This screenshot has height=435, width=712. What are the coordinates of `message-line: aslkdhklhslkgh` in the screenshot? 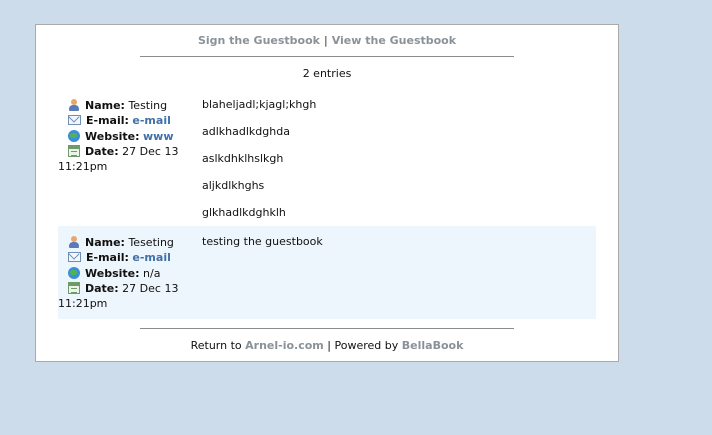 It's located at (243, 158).